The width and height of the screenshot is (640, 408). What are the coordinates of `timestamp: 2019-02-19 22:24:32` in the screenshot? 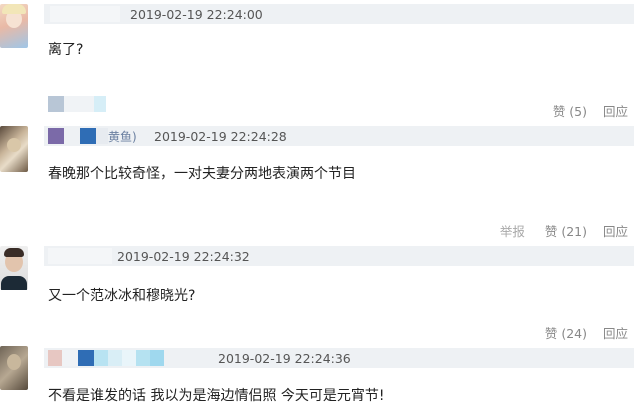 It's located at (183, 256).